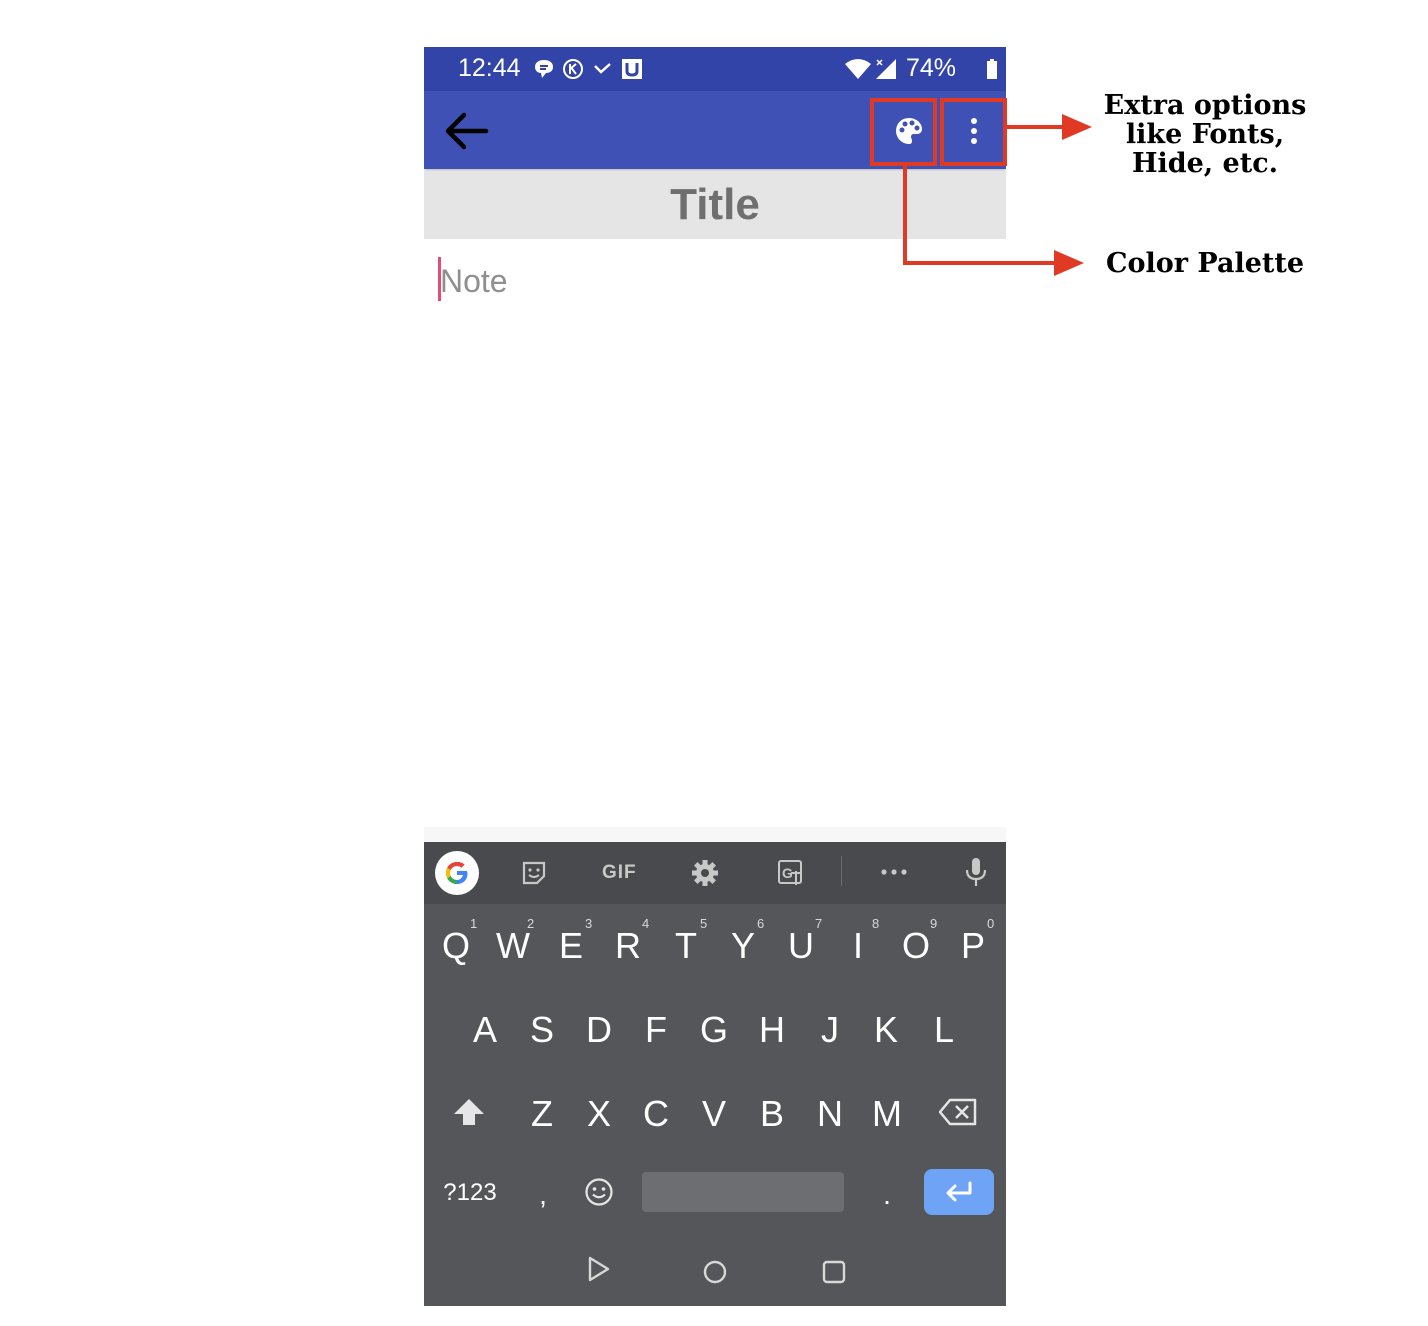 The height and width of the screenshot is (1326, 1428). Describe the element at coordinates (704, 923) in the screenshot. I see `key-hint: 5` at that location.